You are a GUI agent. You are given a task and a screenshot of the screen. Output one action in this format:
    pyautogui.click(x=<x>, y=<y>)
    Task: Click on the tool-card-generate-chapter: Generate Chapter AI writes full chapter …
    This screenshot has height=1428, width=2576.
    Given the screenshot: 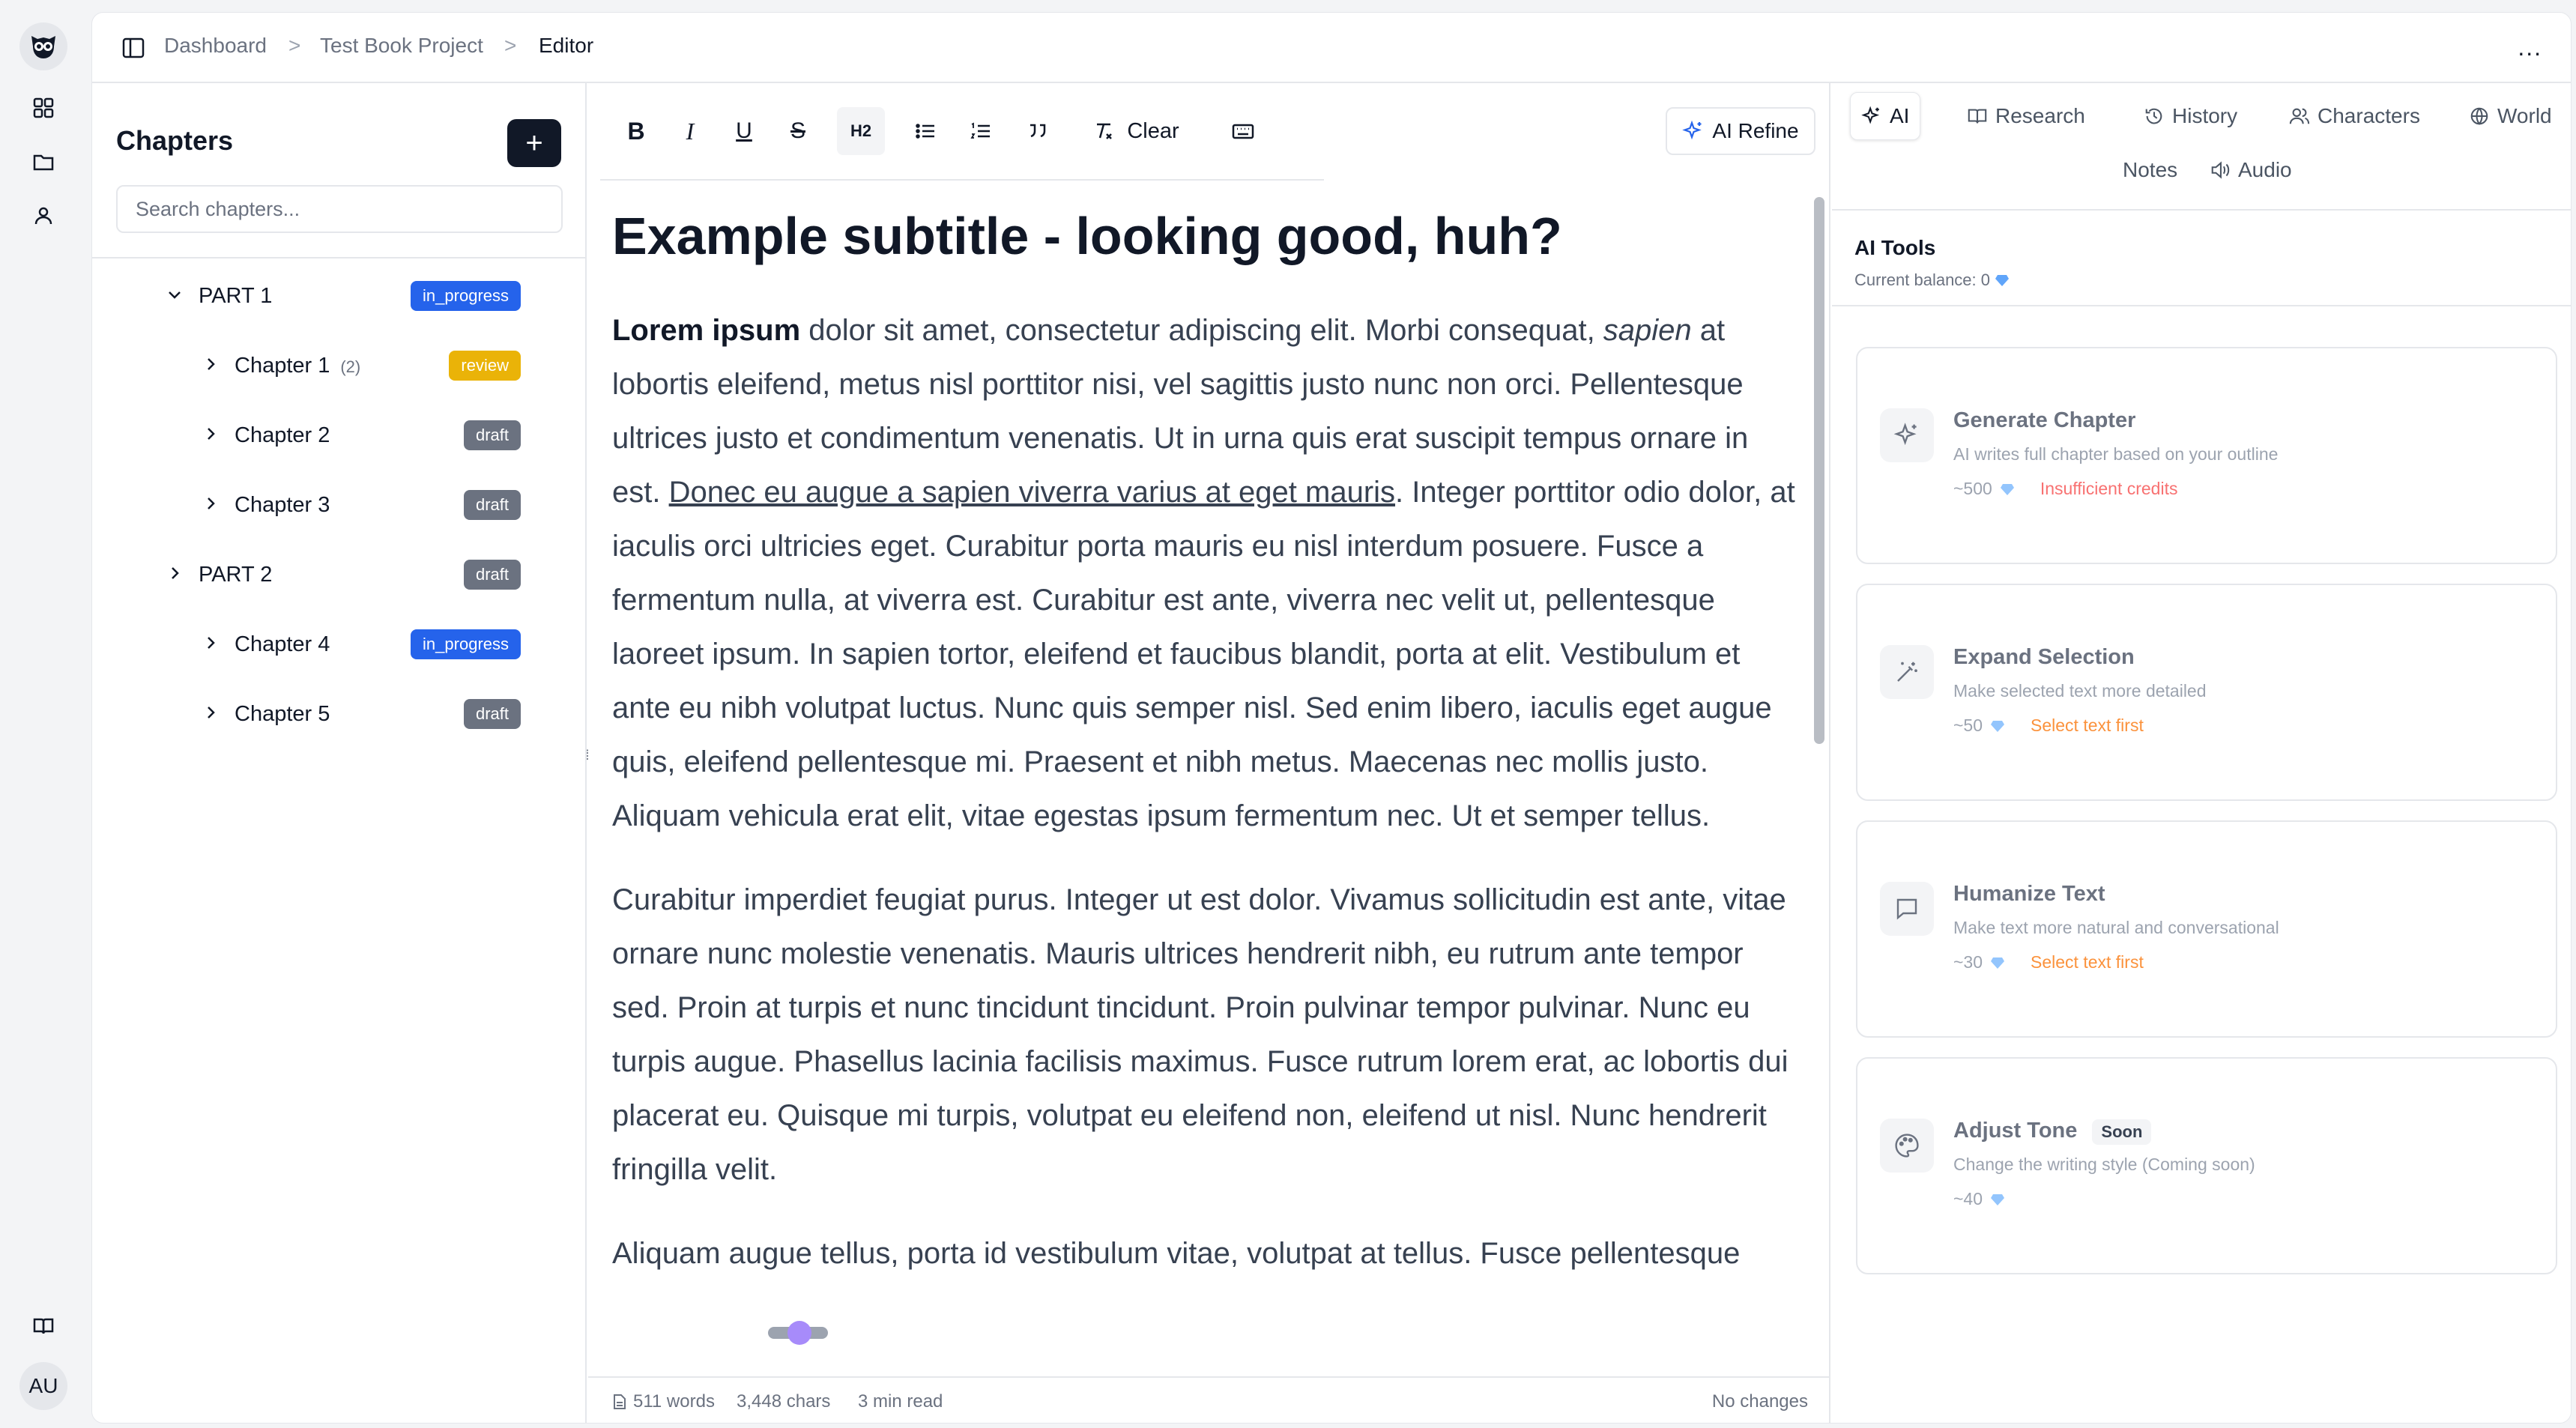 What is the action you would take?
    pyautogui.click(x=2206, y=456)
    